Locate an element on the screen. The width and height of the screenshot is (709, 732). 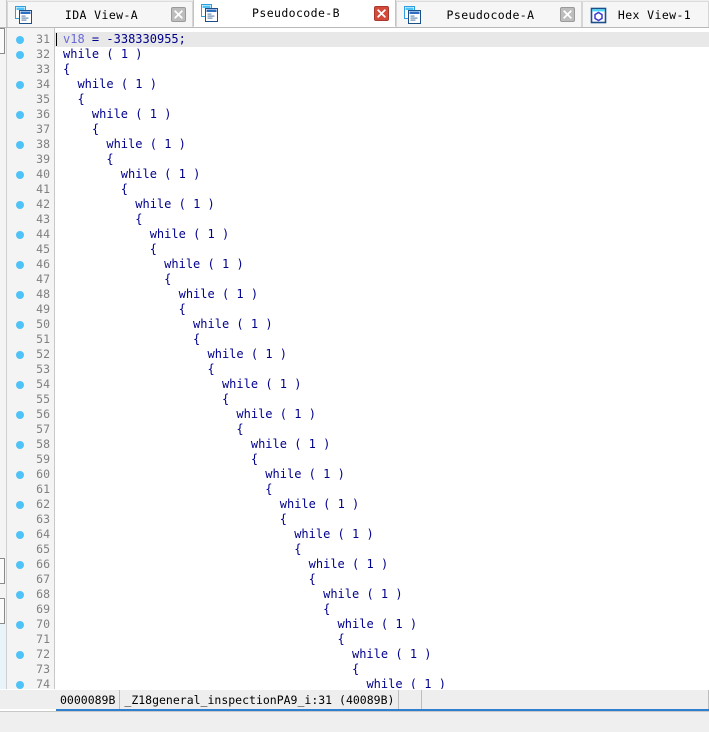
code-line: v18 = -338330955; is located at coordinates (382, 39).